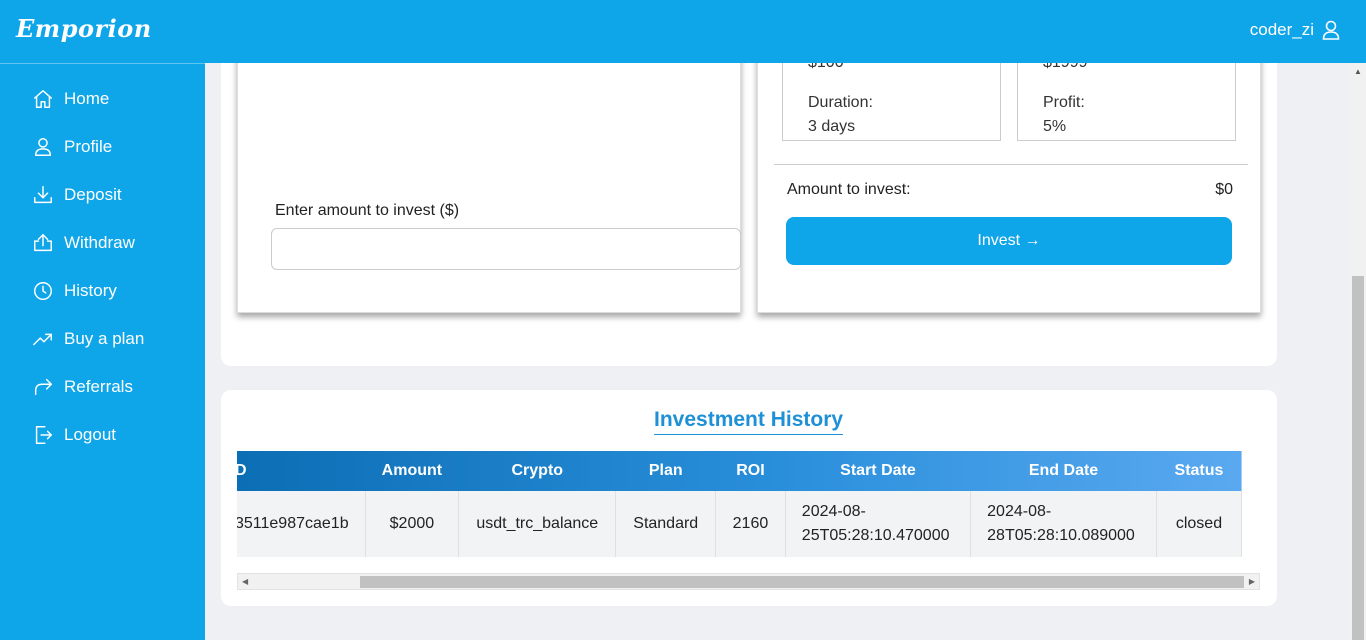 The height and width of the screenshot is (640, 1366). What do you see at coordinates (537, 524) in the screenshot?
I see `cell-crypto: usdt_trc_balance` at bounding box center [537, 524].